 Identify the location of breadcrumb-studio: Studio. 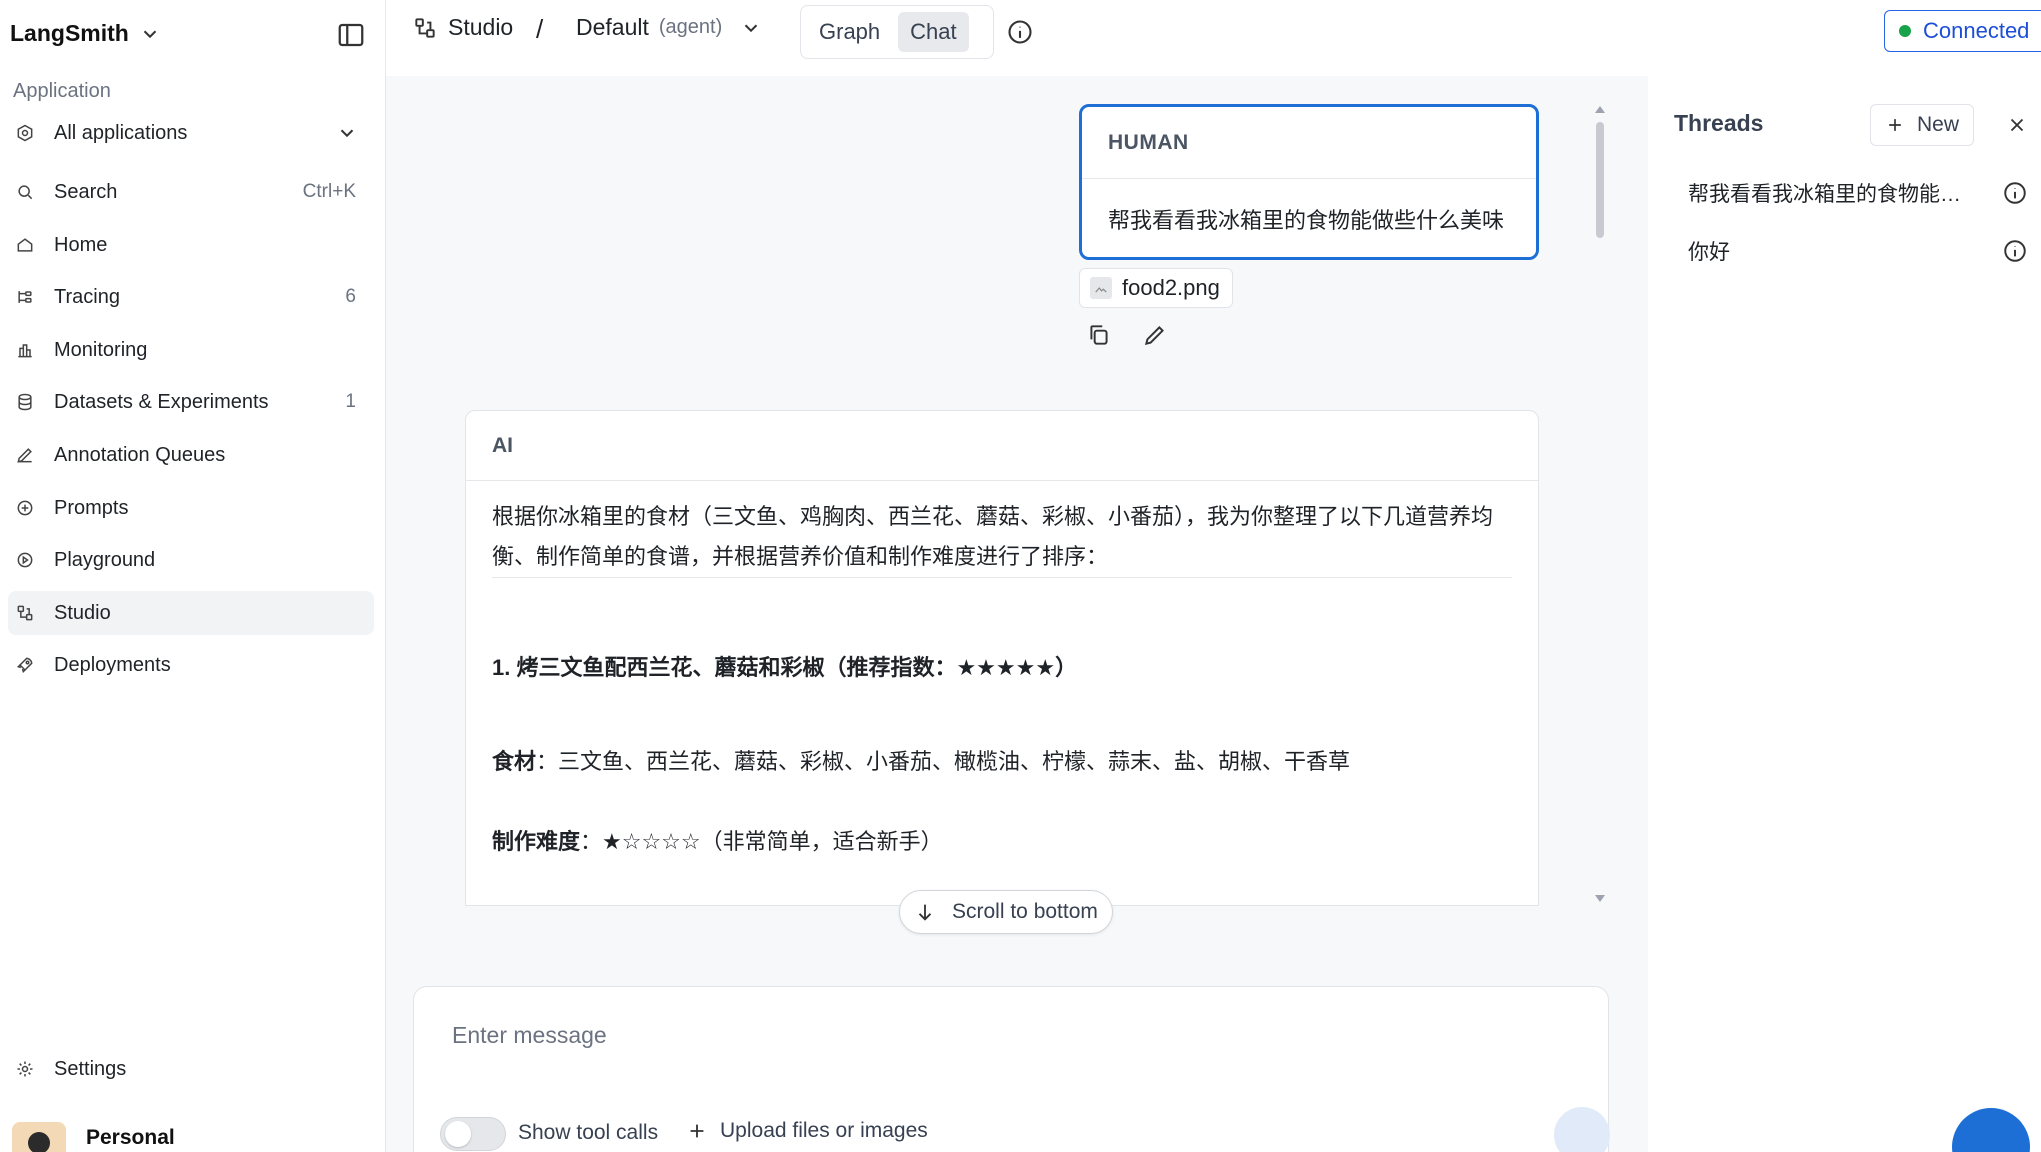
(462, 27).